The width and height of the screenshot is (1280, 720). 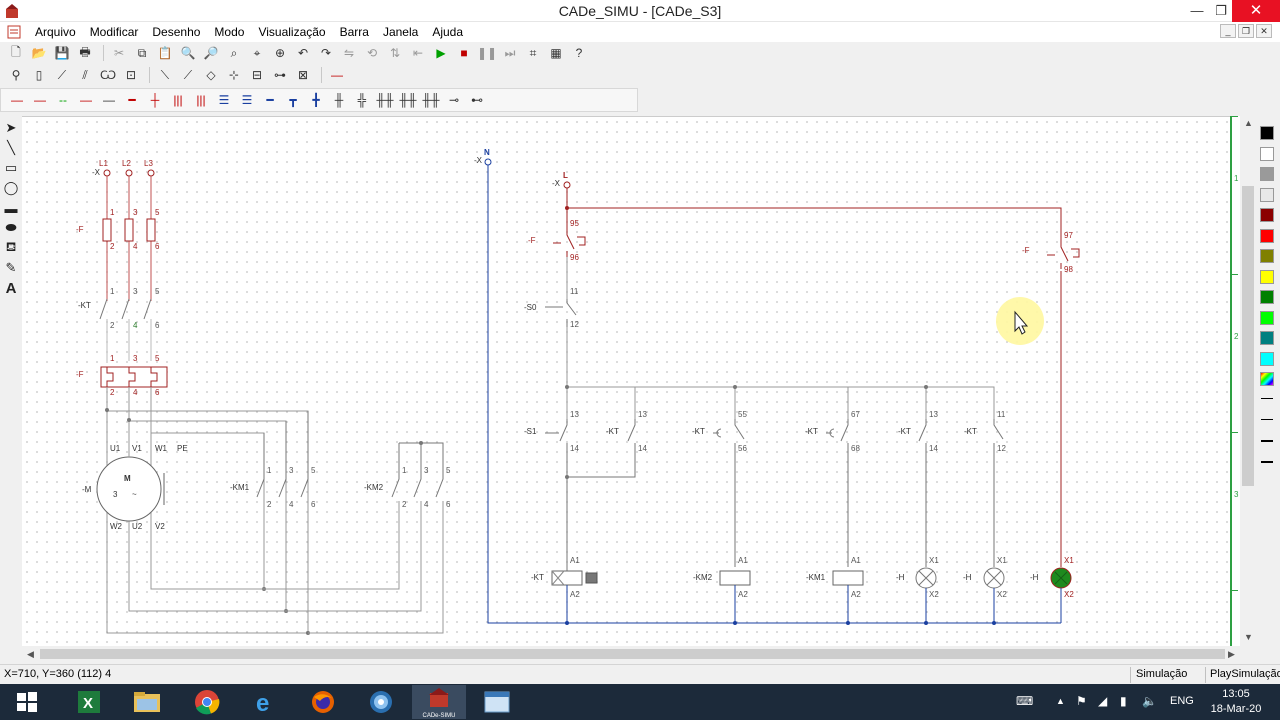 I want to click on fuse-icon: ▯, so click(x=39, y=75).